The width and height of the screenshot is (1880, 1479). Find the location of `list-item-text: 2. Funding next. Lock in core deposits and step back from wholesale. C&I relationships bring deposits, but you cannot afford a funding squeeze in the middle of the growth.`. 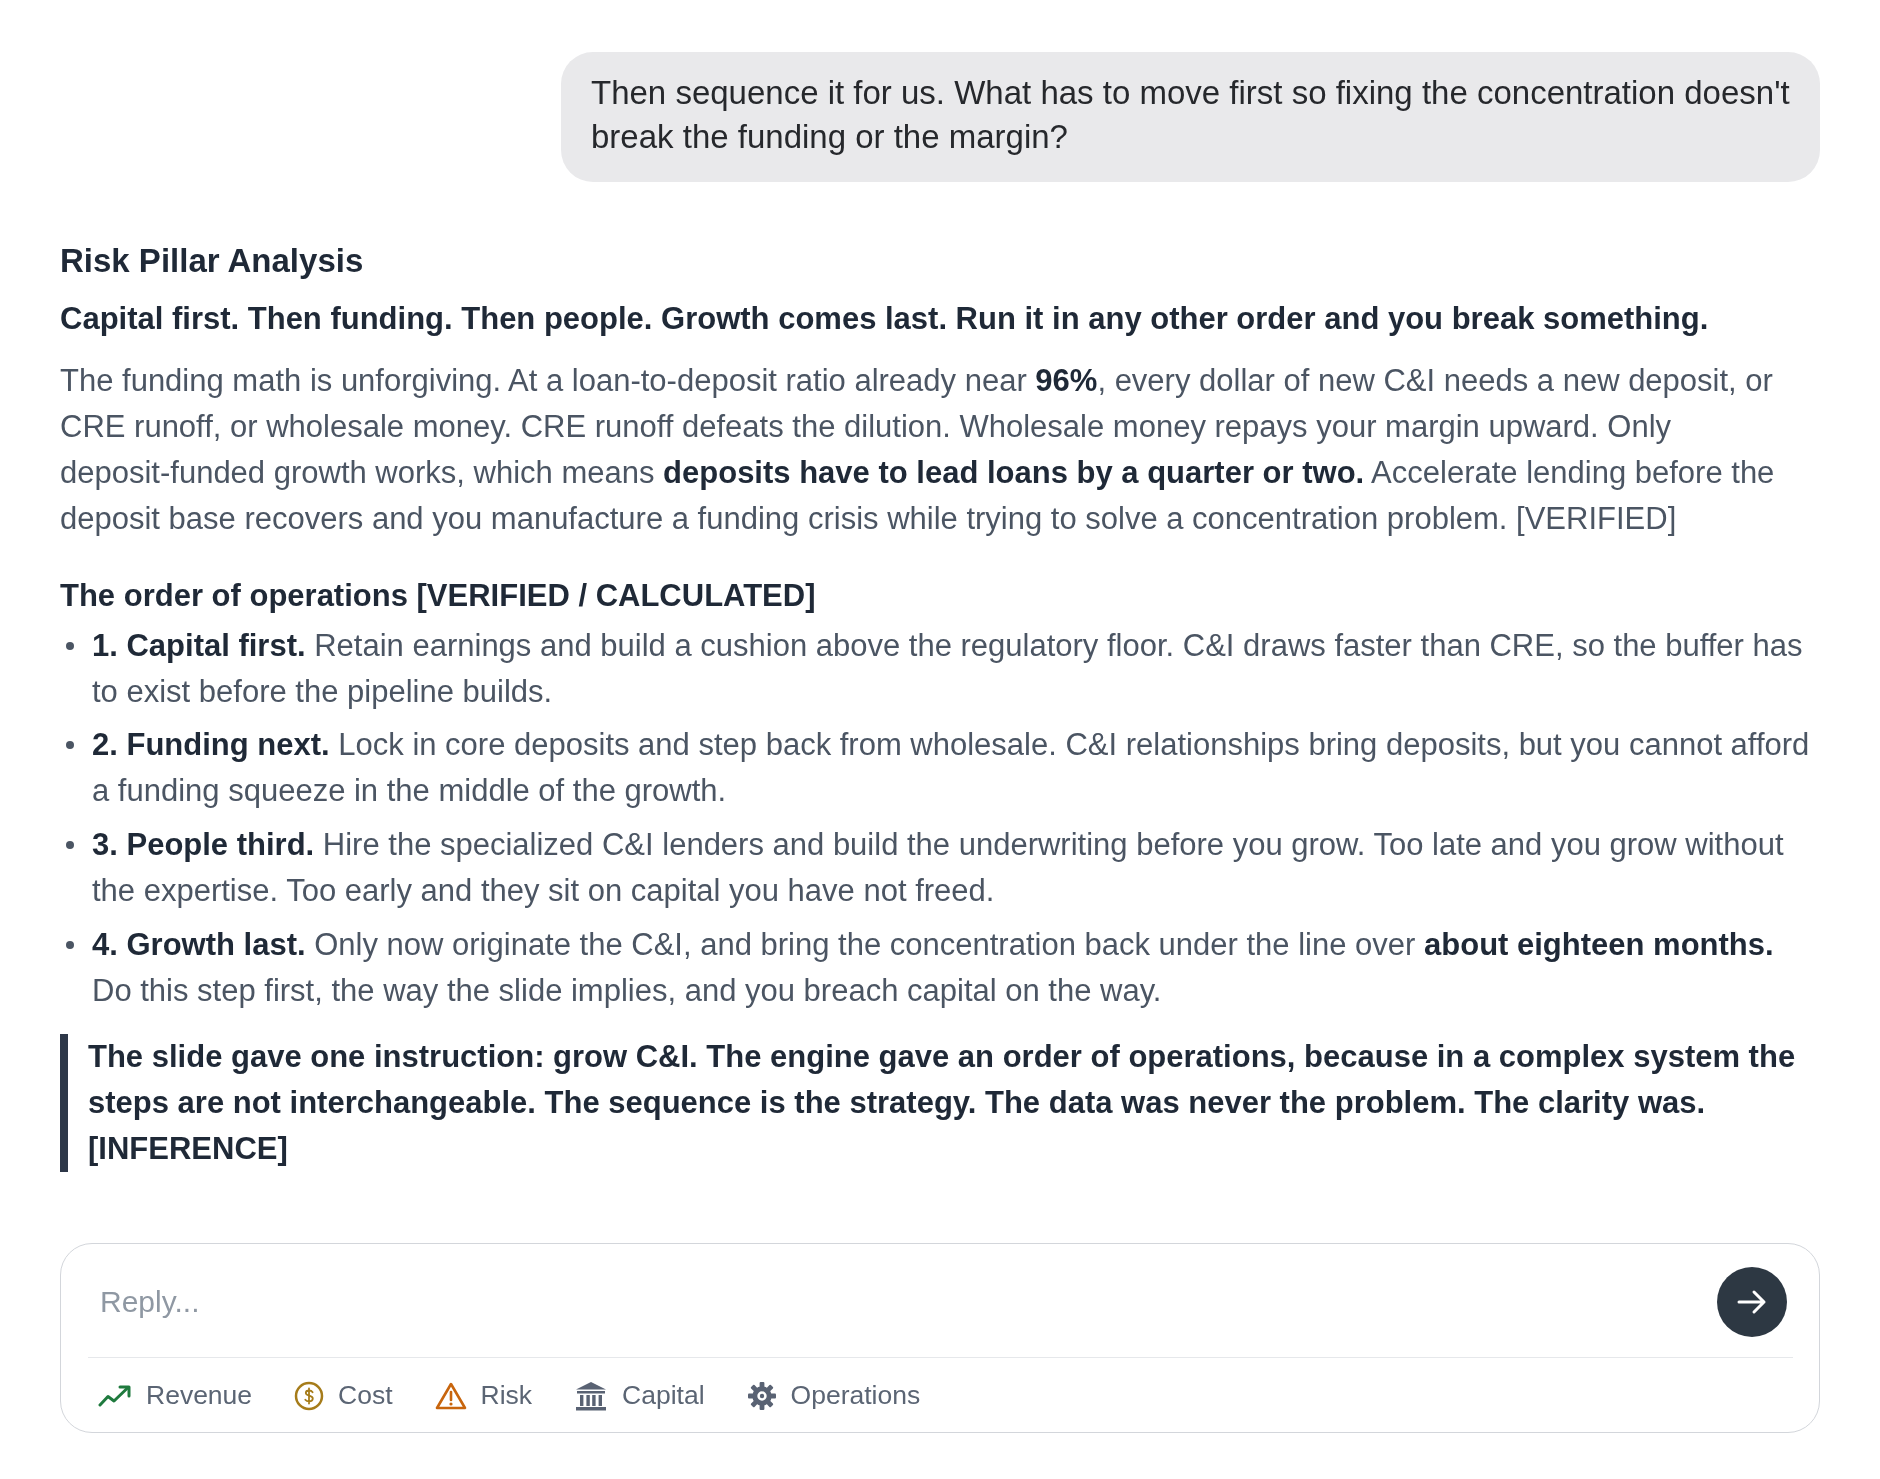

list-item-text: 2. Funding next. Lock in core deposits and step back from wholesale. C&I relationships bring deposits, but you cannot afford a funding squeeze in the middle of the growth. is located at coordinates (951, 768).